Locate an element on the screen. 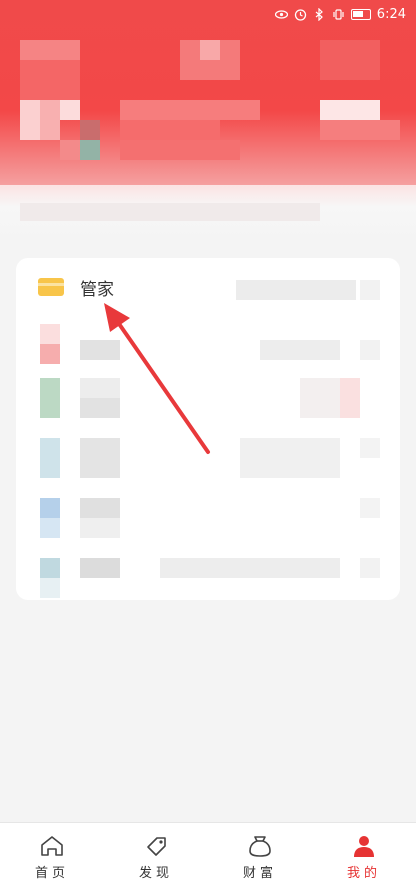 This screenshot has width=416, height=892. alarm-icon is located at coordinates (300, 14).